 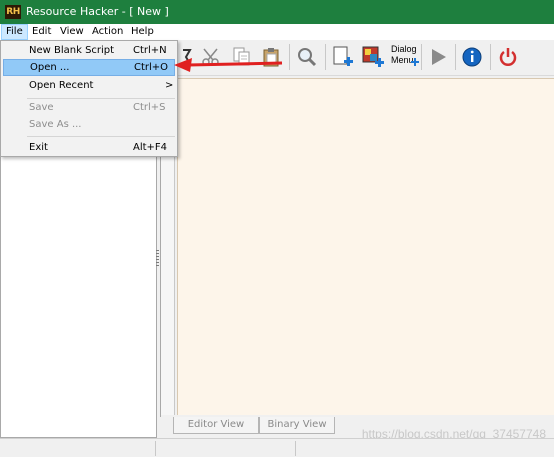 I want to click on menu-bar: File Edit View Action Help, so click(x=277, y=32).